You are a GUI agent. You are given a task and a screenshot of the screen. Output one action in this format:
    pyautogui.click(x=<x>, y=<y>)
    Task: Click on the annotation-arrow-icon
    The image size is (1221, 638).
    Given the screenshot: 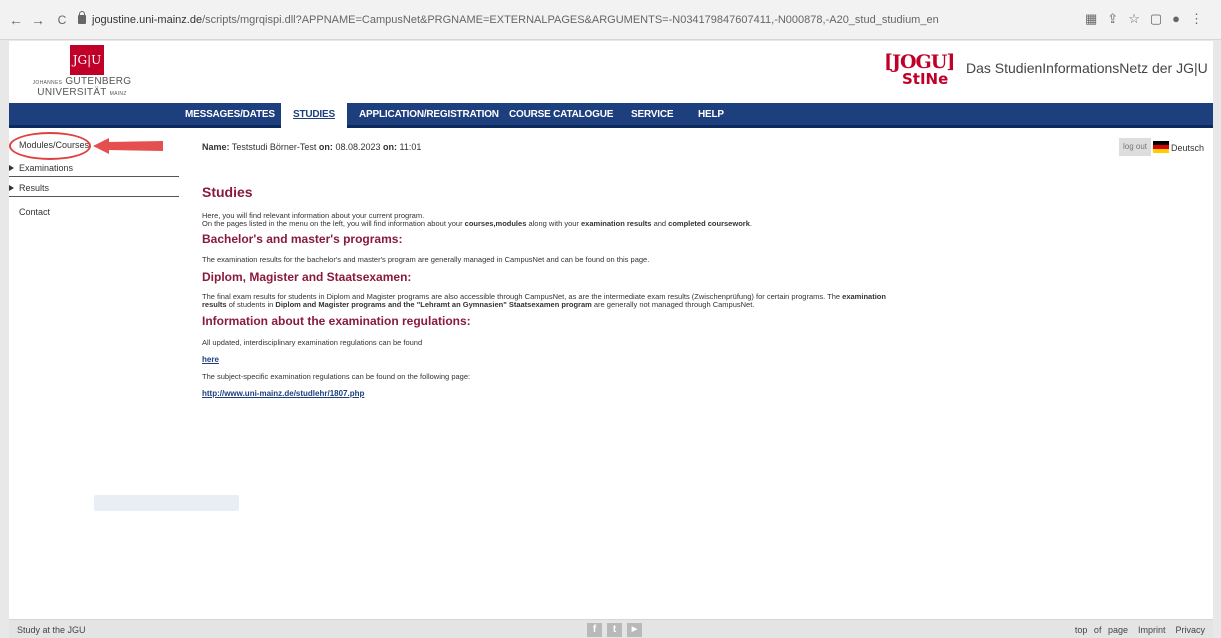 What is the action you would take?
    pyautogui.click(x=128, y=146)
    